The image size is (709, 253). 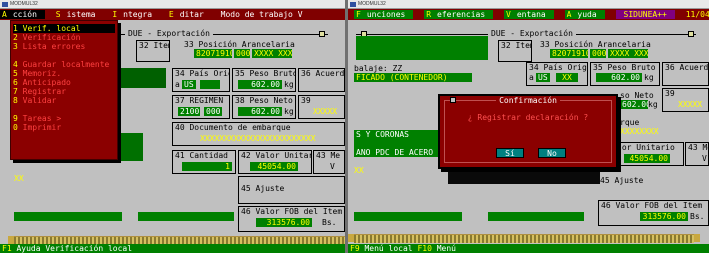 I want to click on dialog-close-box, so click(x=453, y=100).